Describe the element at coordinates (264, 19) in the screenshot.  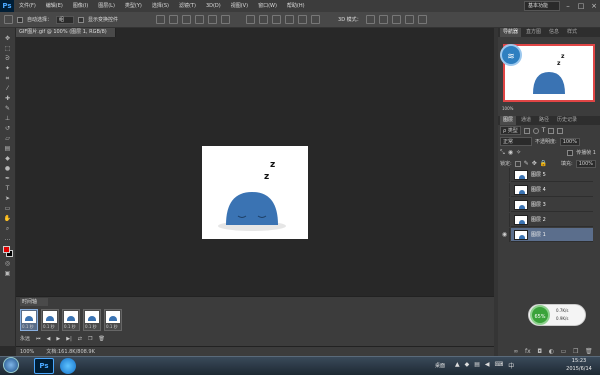
I see `distribute-middle-icon` at that location.